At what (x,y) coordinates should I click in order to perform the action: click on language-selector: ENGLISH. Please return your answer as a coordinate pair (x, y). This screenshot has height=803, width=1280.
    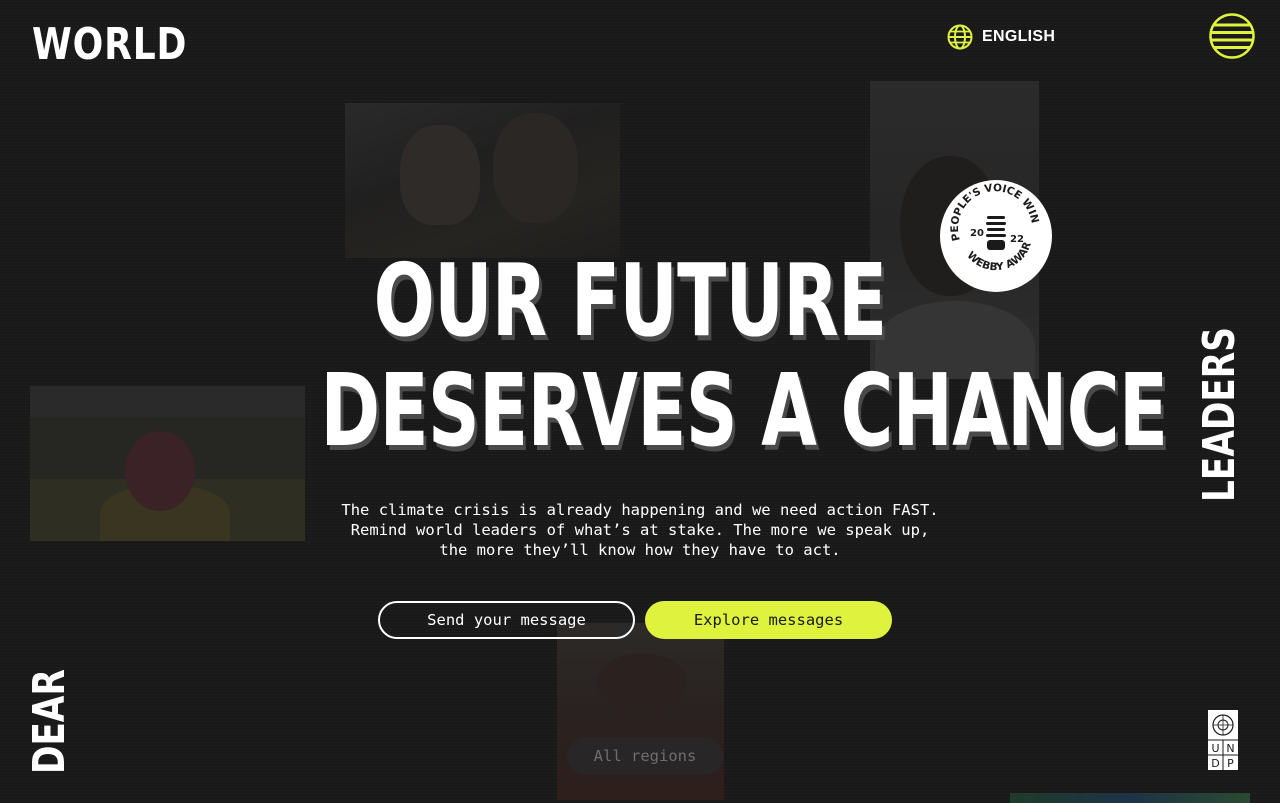
    Looking at the image, I should click on (1001, 37).